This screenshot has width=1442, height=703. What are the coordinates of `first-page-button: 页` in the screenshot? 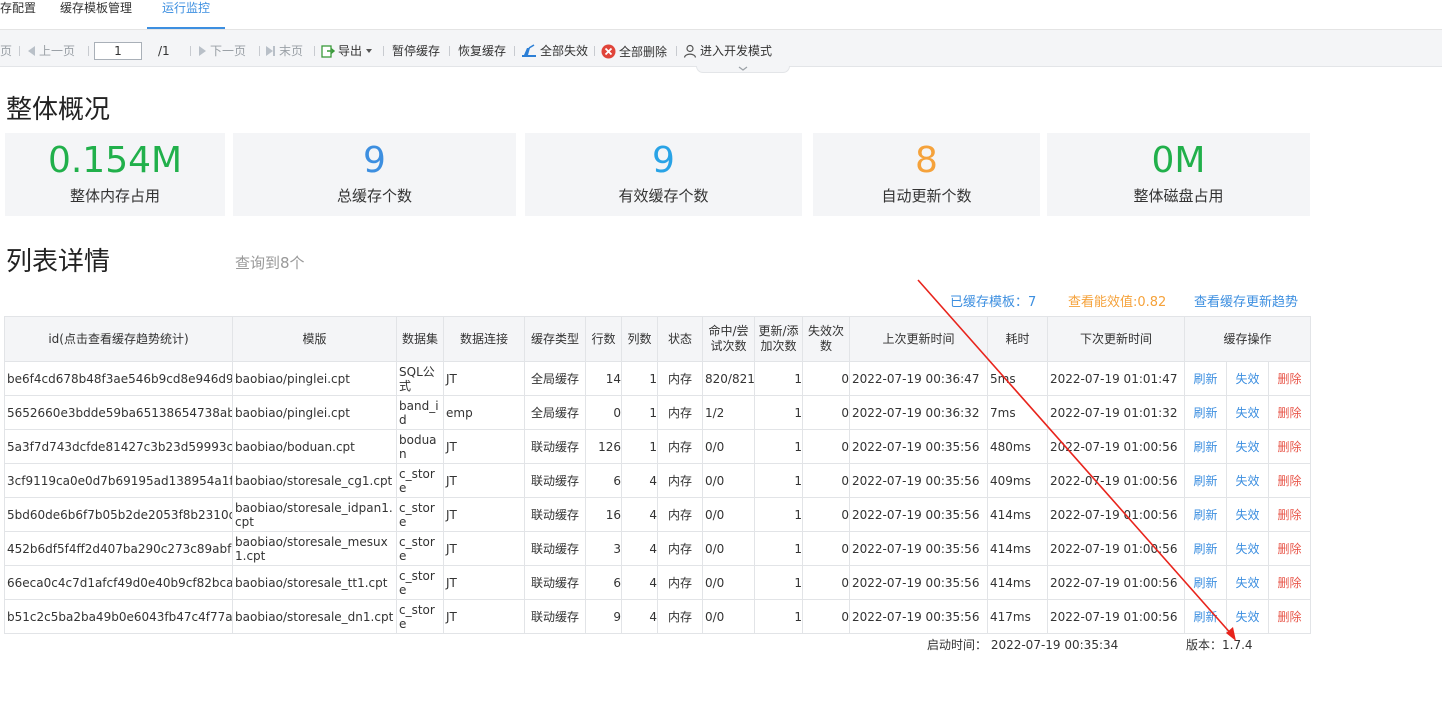 It's located at (6, 51).